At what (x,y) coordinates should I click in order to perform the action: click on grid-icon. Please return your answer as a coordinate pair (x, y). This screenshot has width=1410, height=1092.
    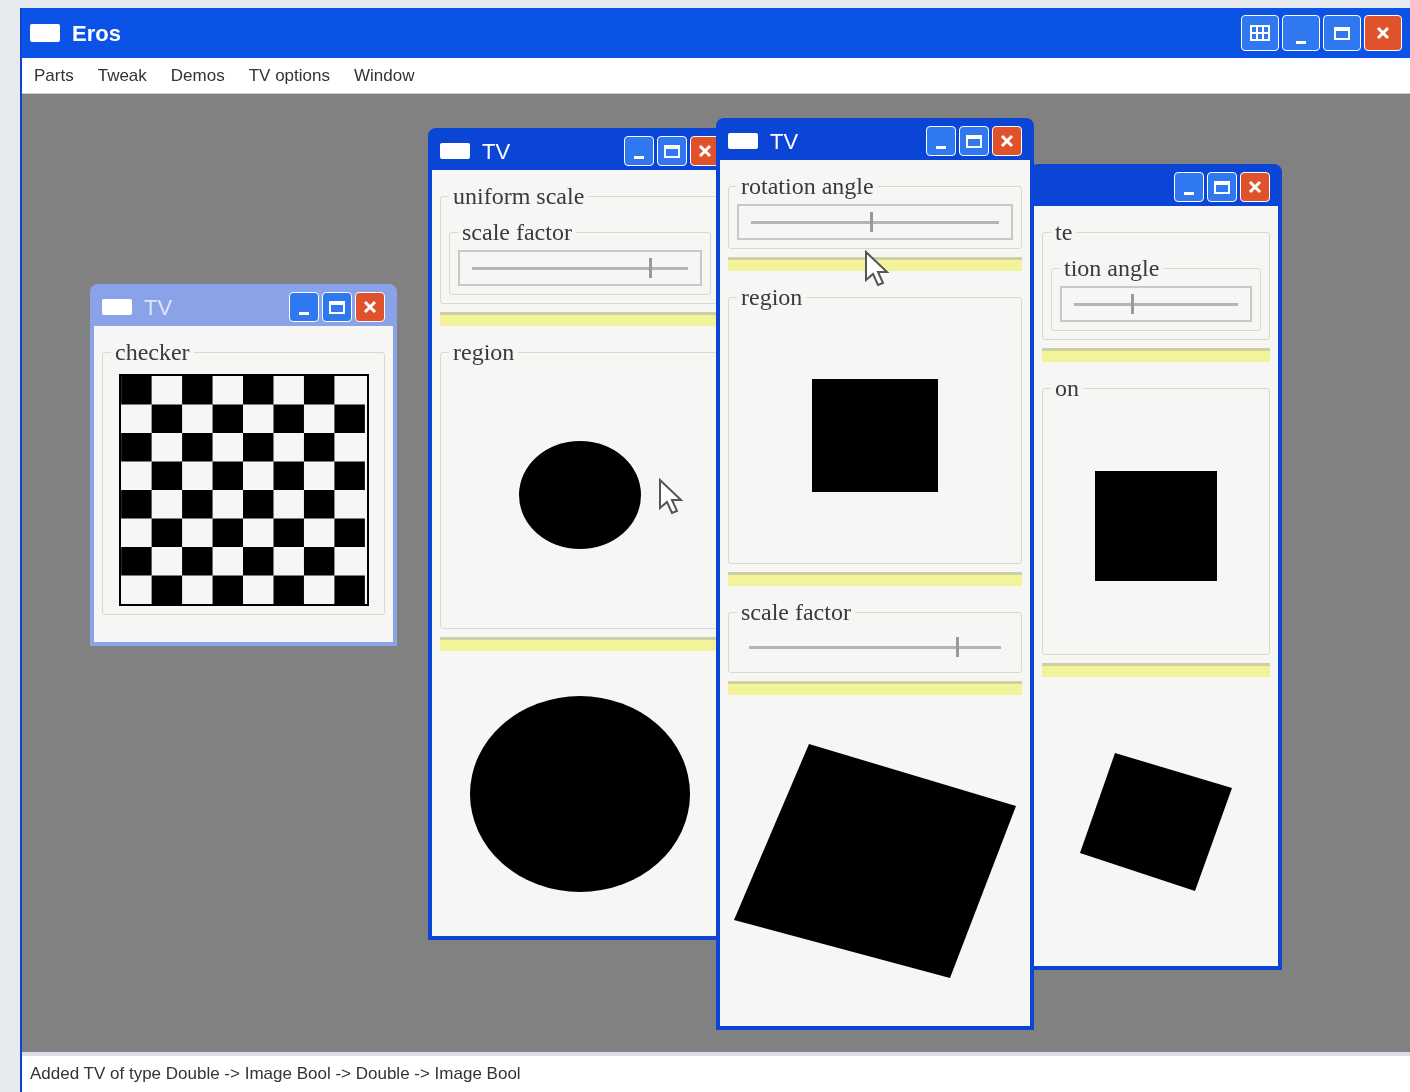
    Looking at the image, I should click on (1260, 33).